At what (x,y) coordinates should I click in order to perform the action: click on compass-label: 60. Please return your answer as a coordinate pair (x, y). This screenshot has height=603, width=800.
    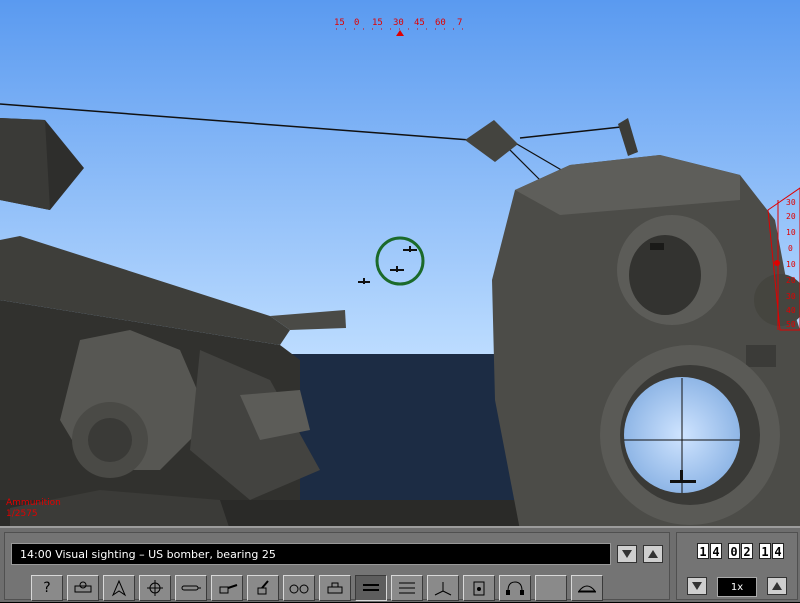
    Looking at the image, I should click on (440, 23).